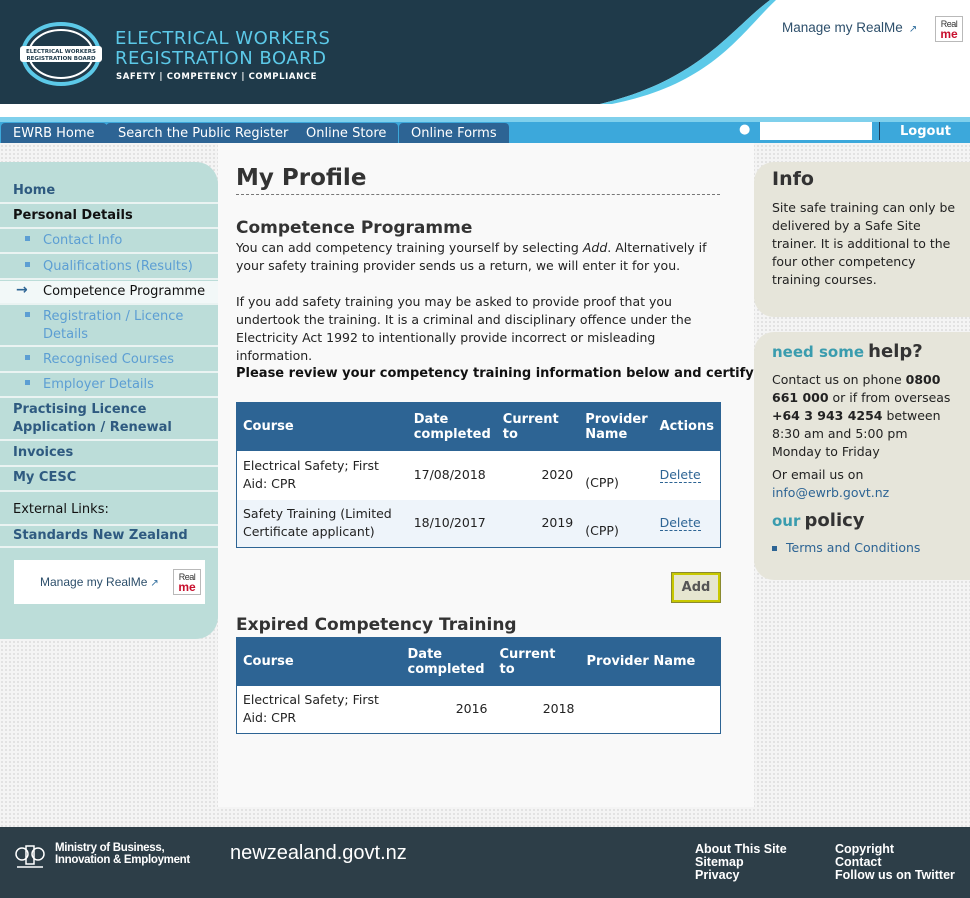 The height and width of the screenshot is (898, 970). What do you see at coordinates (43, 452) in the screenshot?
I see `sidebar-item-label: Invoices` at bounding box center [43, 452].